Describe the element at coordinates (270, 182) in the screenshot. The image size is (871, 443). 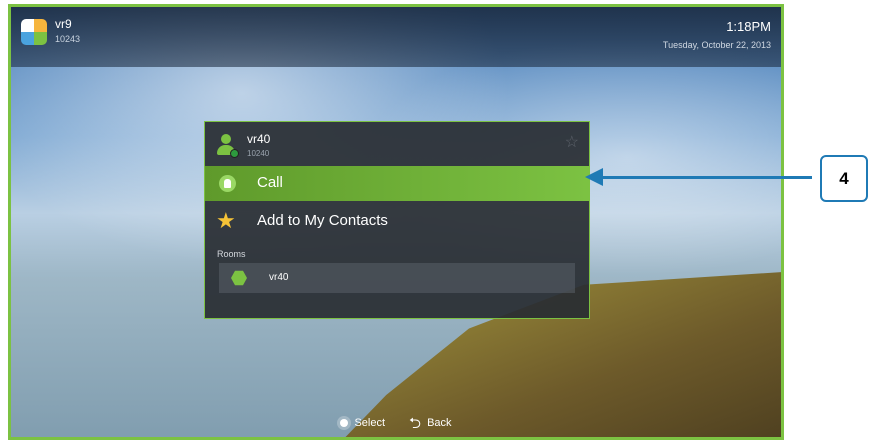
I see `call-action-label: Call` at that location.